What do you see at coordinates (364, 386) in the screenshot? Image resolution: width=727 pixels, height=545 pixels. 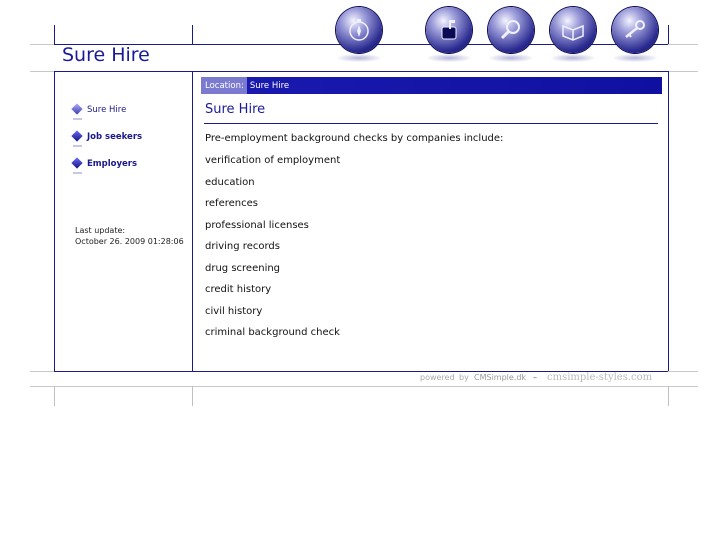 I see `frame-line-footer` at bounding box center [364, 386].